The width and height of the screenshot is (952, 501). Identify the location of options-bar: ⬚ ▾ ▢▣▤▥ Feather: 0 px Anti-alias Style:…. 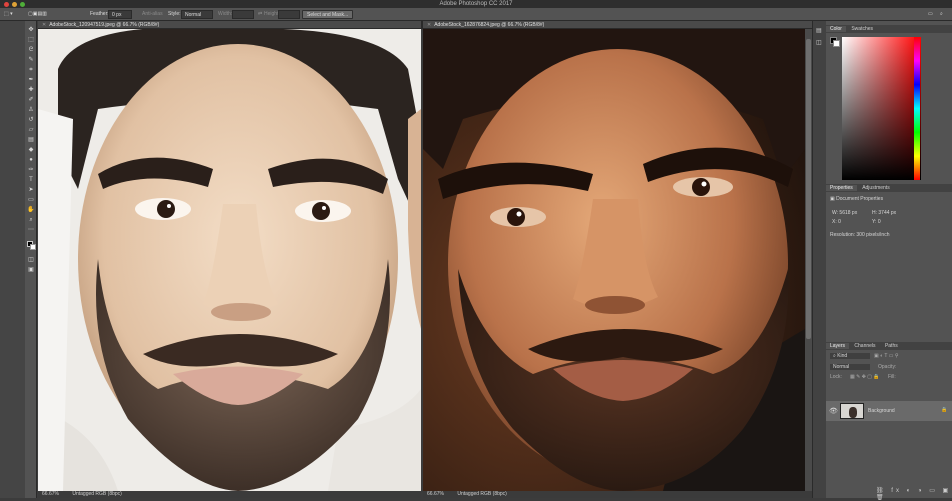
(476, 14).